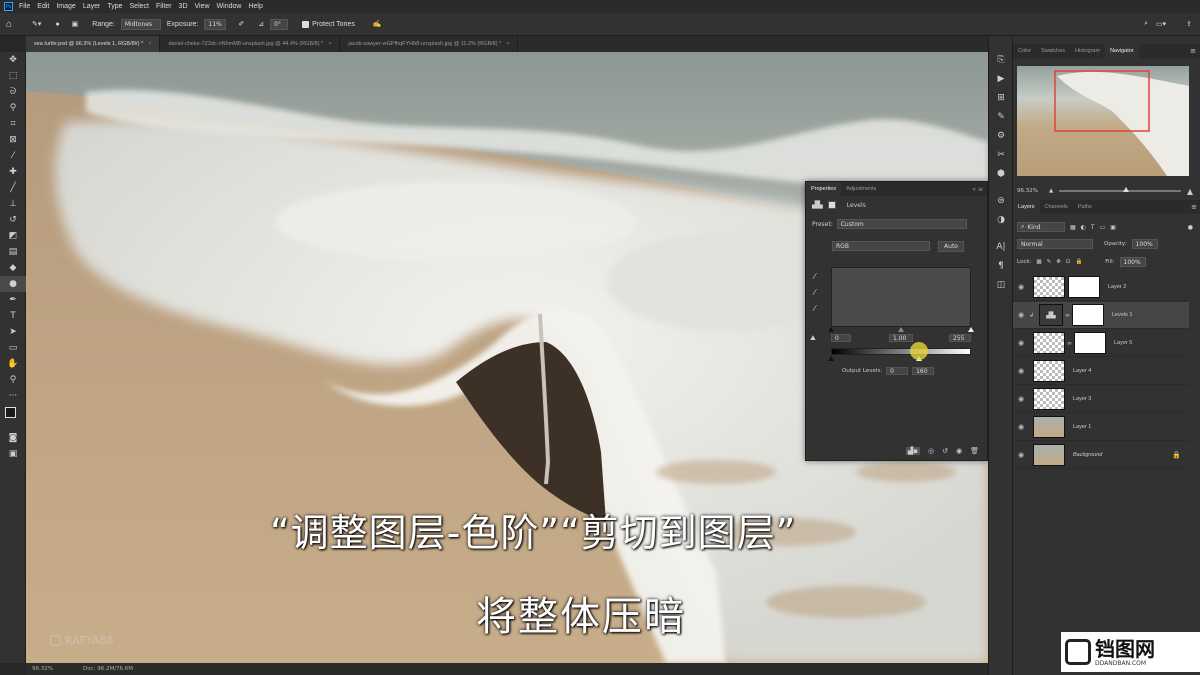 Image resolution: width=1200 pixels, height=675 pixels. I want to click on visibility-icon: ◉, so click(959, 451).